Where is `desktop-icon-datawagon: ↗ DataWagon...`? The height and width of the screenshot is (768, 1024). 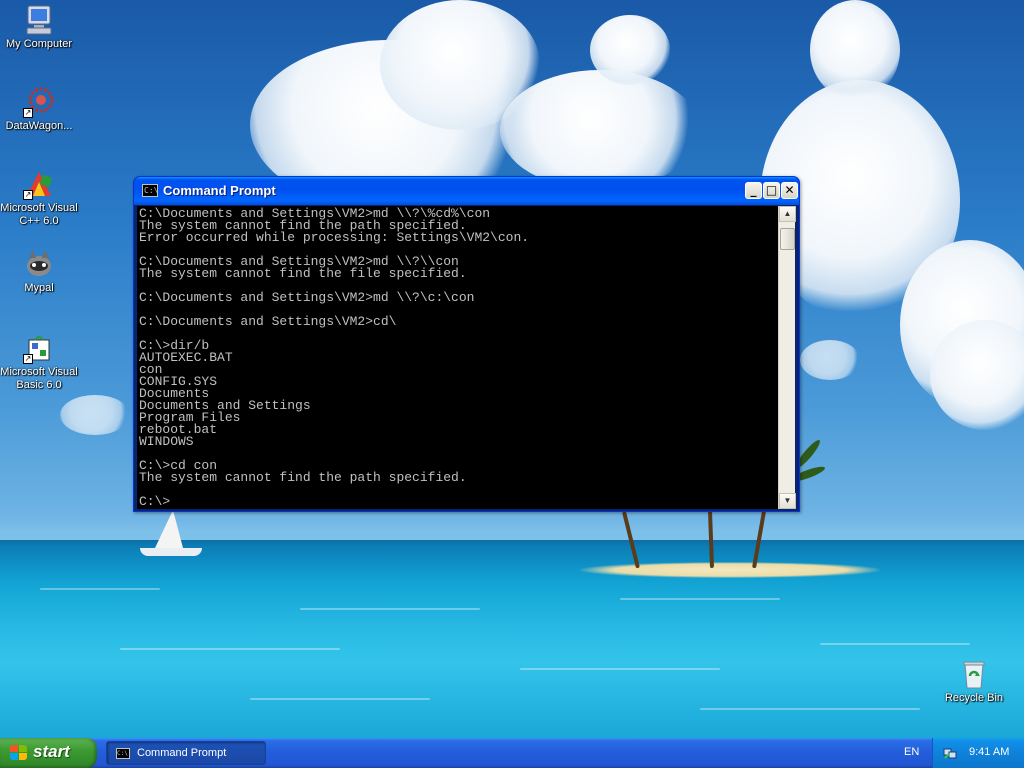 desktop-icon-datawagon: ↗ DataWagon... is located at coordinates (39, 109).